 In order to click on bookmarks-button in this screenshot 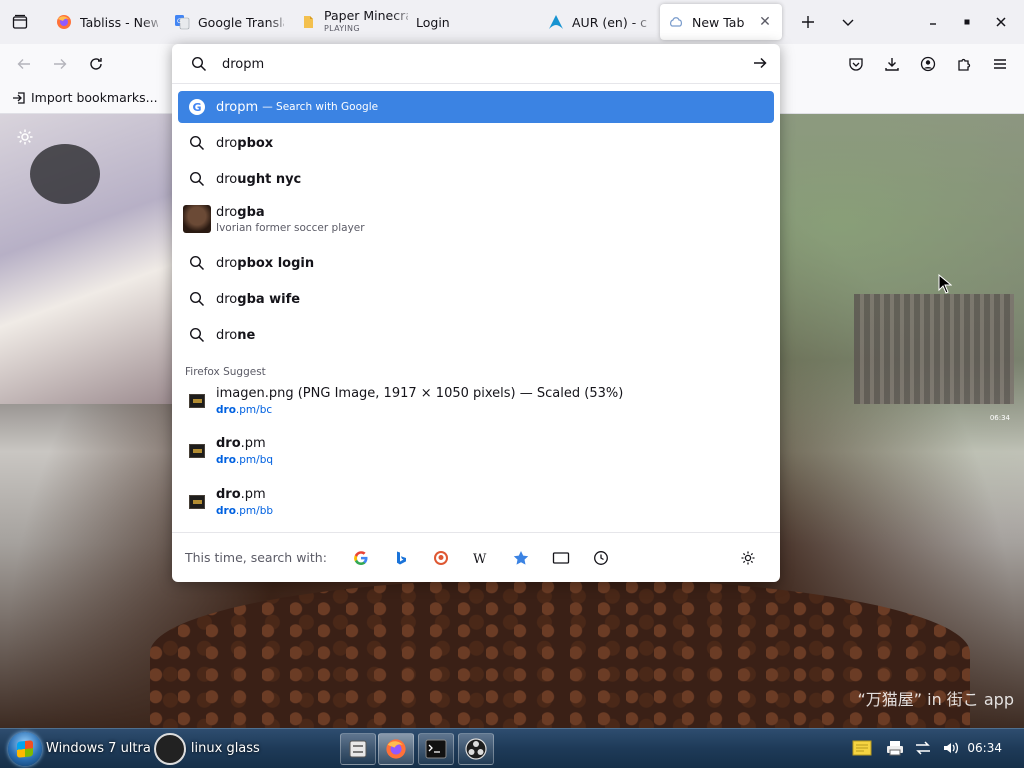, I will do `click(521, 558)`.